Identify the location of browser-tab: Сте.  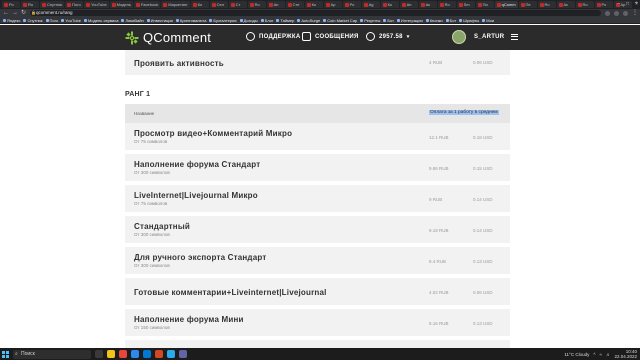
(294, 4).